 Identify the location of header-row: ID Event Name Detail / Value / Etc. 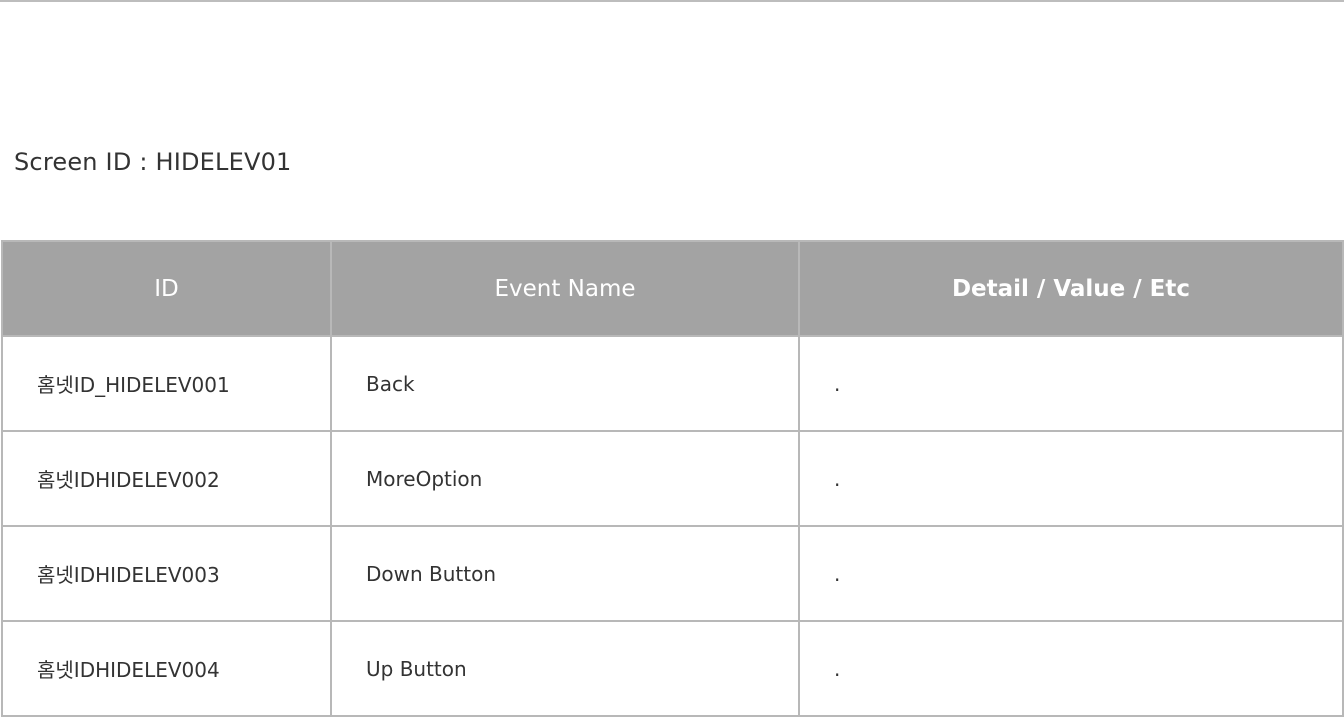
(672, 288).